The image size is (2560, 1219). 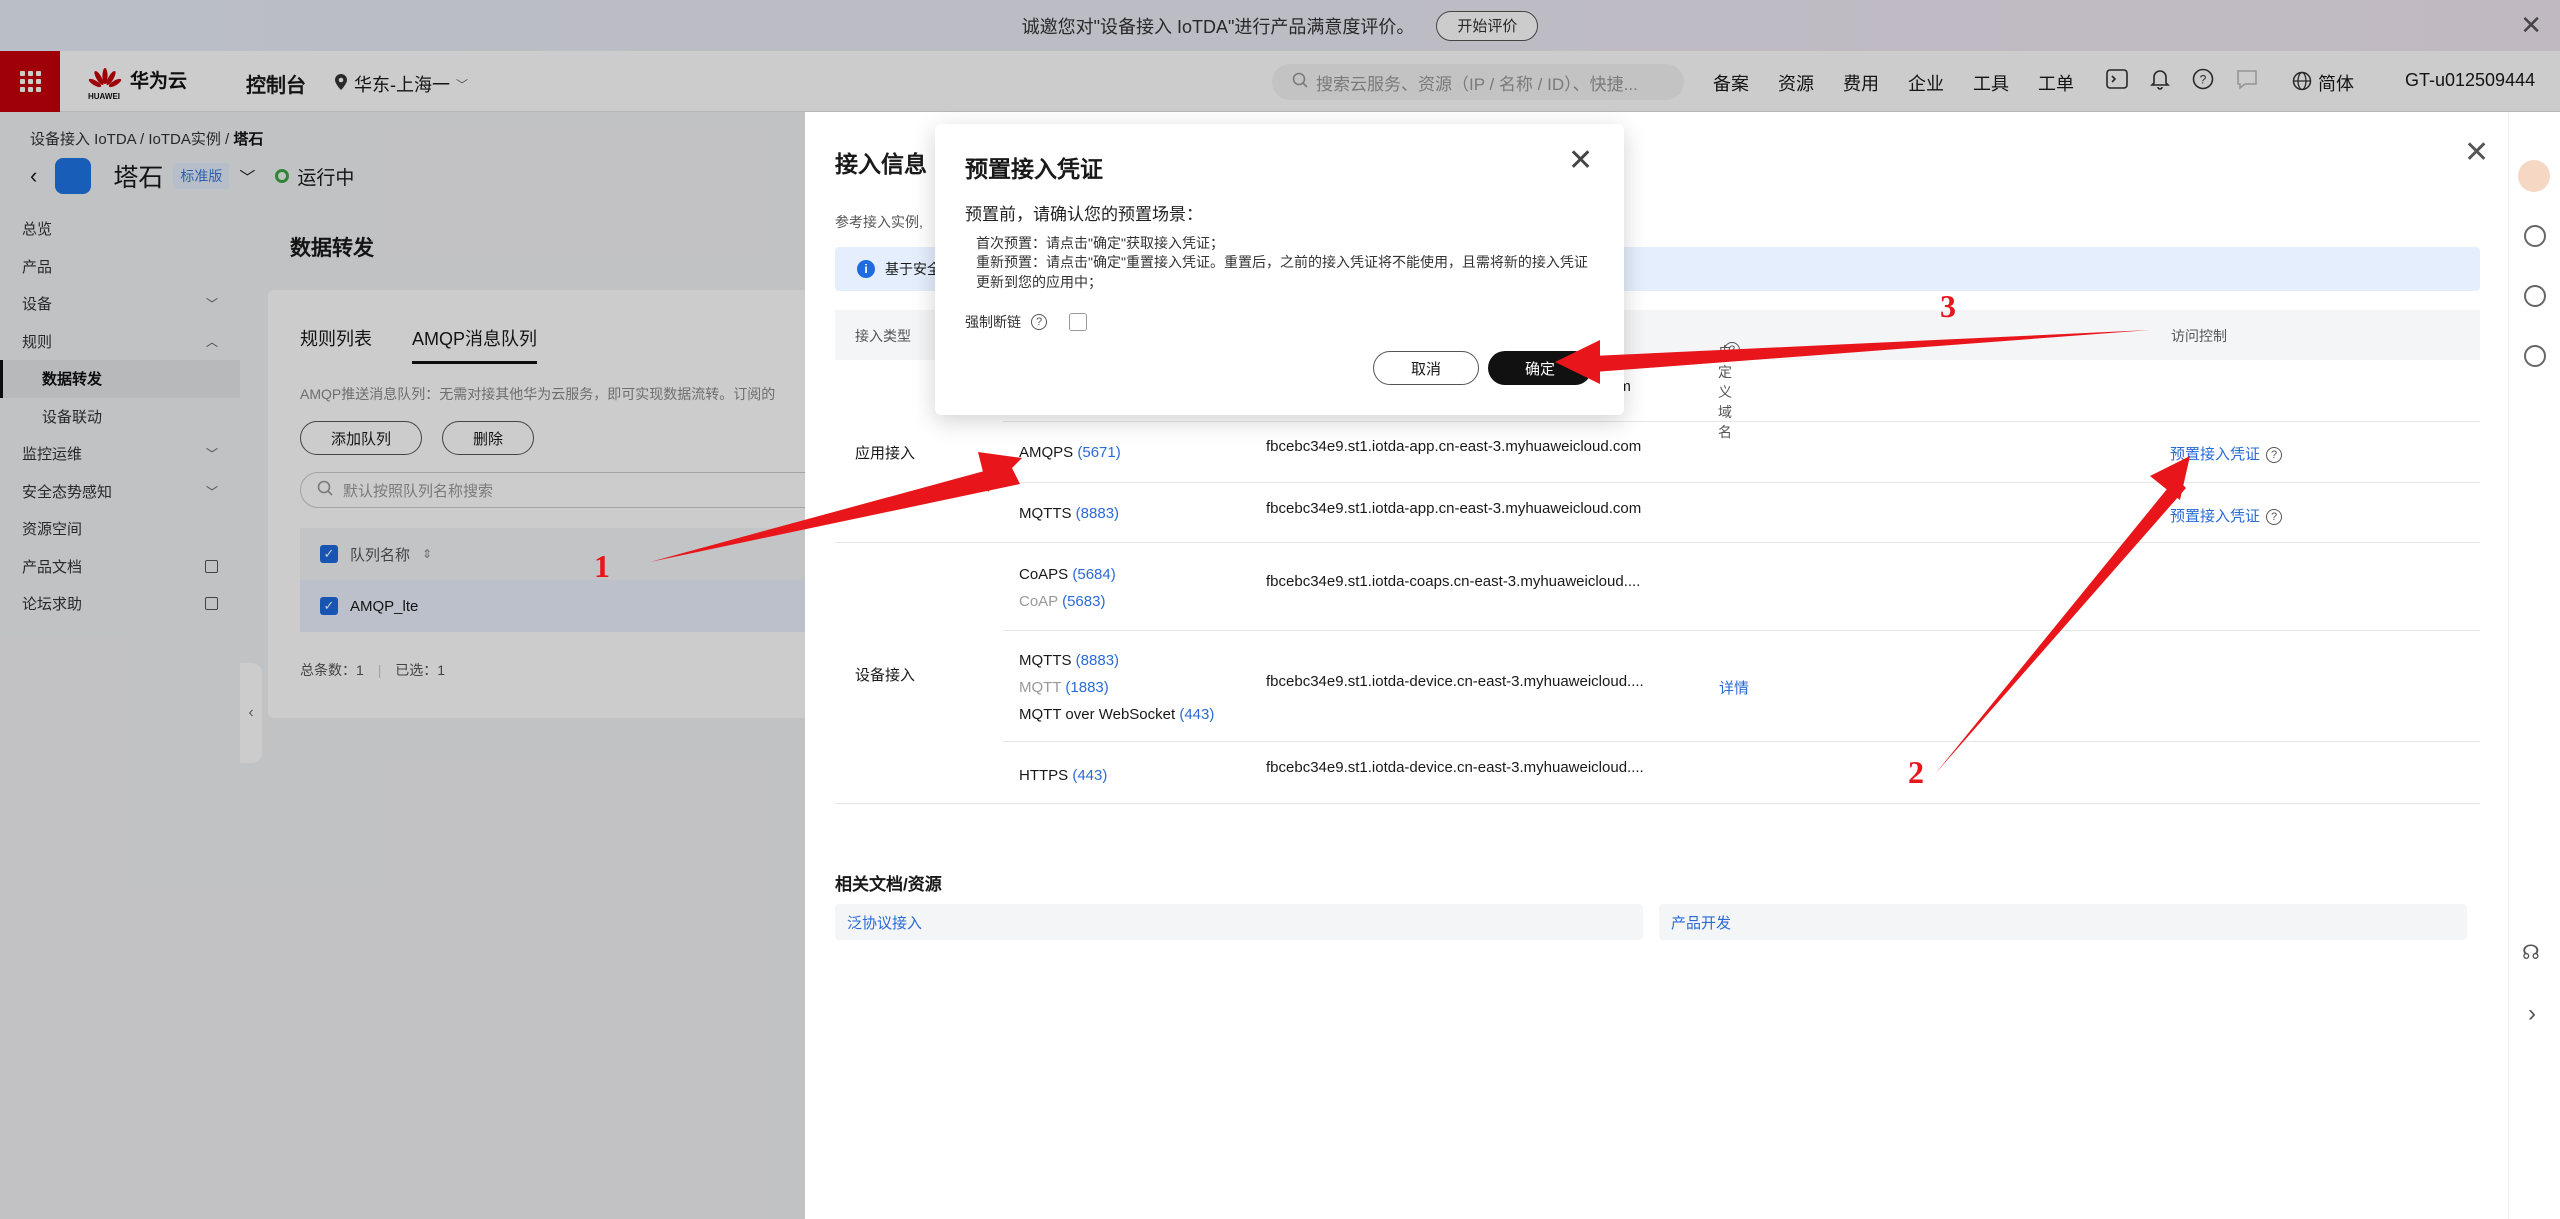 What do you see at coordinates (1094, 574) in the screenshot?
I see `protocol-port: (5684)` at bounding box center [1094, 574].